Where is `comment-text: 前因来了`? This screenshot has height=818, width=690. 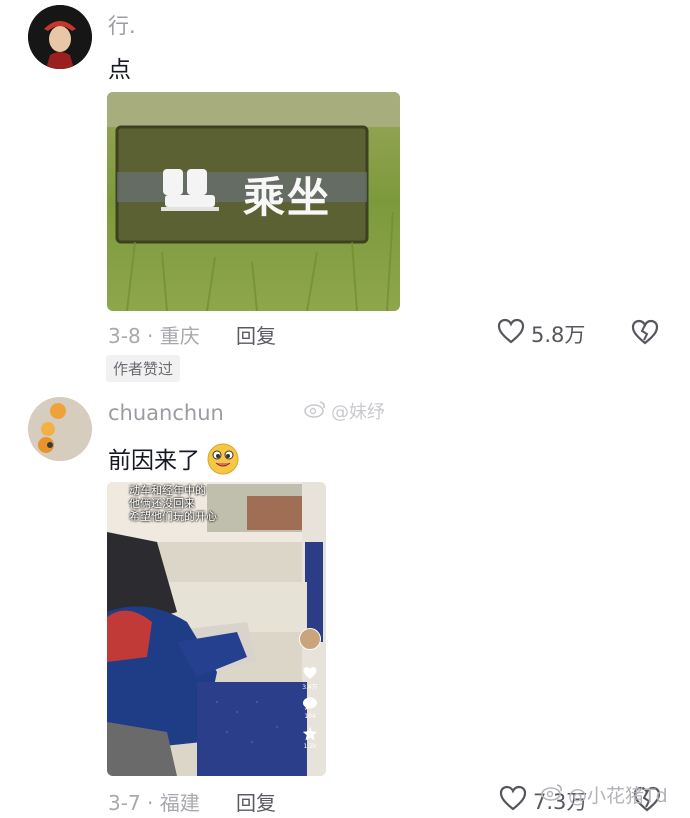
comment-text: 前因来了 is located at coordinates (173, 461).